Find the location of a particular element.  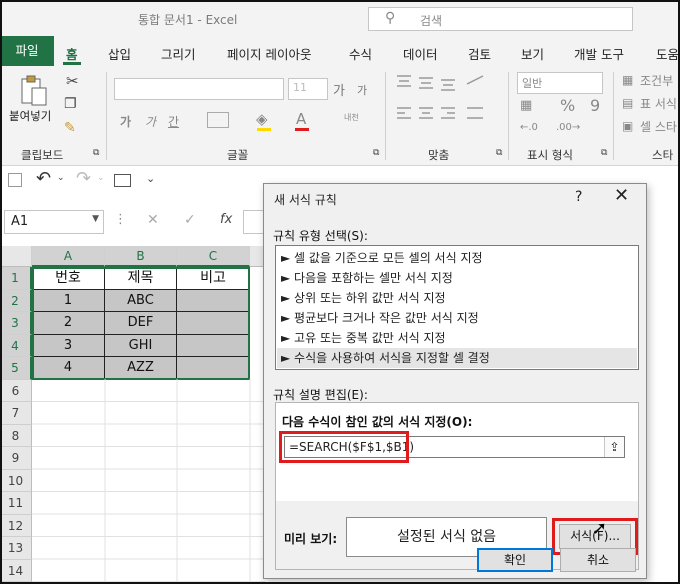

tab-review: 검토 is located at coordinates (479, 53).